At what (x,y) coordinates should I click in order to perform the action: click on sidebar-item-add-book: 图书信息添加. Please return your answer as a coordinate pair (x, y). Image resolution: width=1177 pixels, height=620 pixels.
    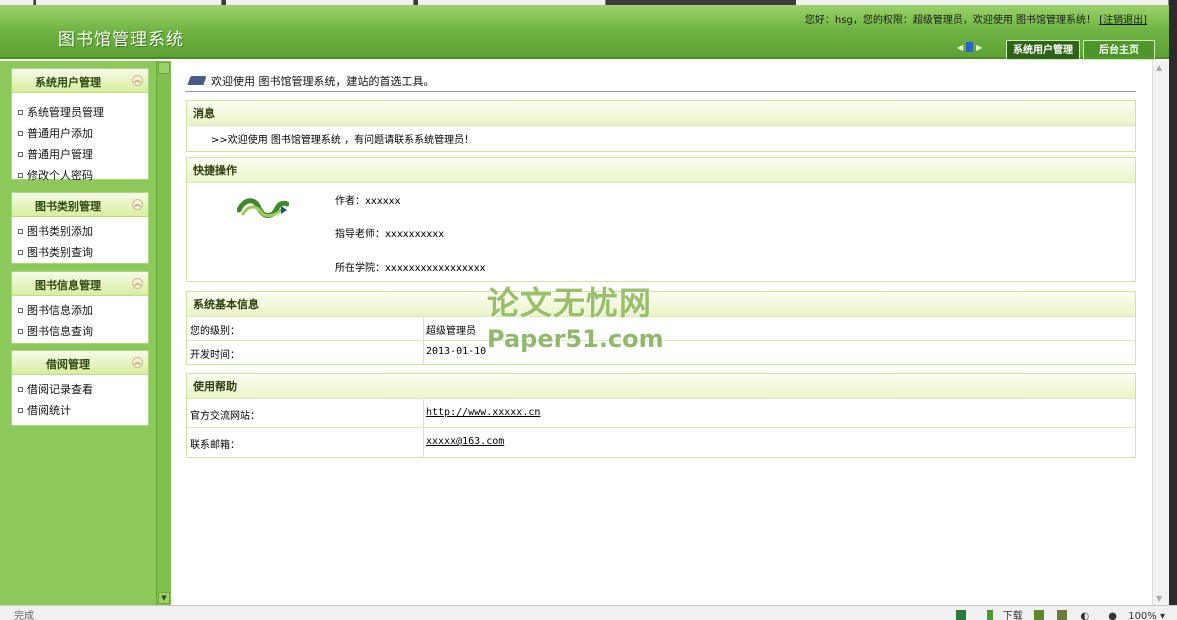
    Looking at the image, I should click on (80, 310).